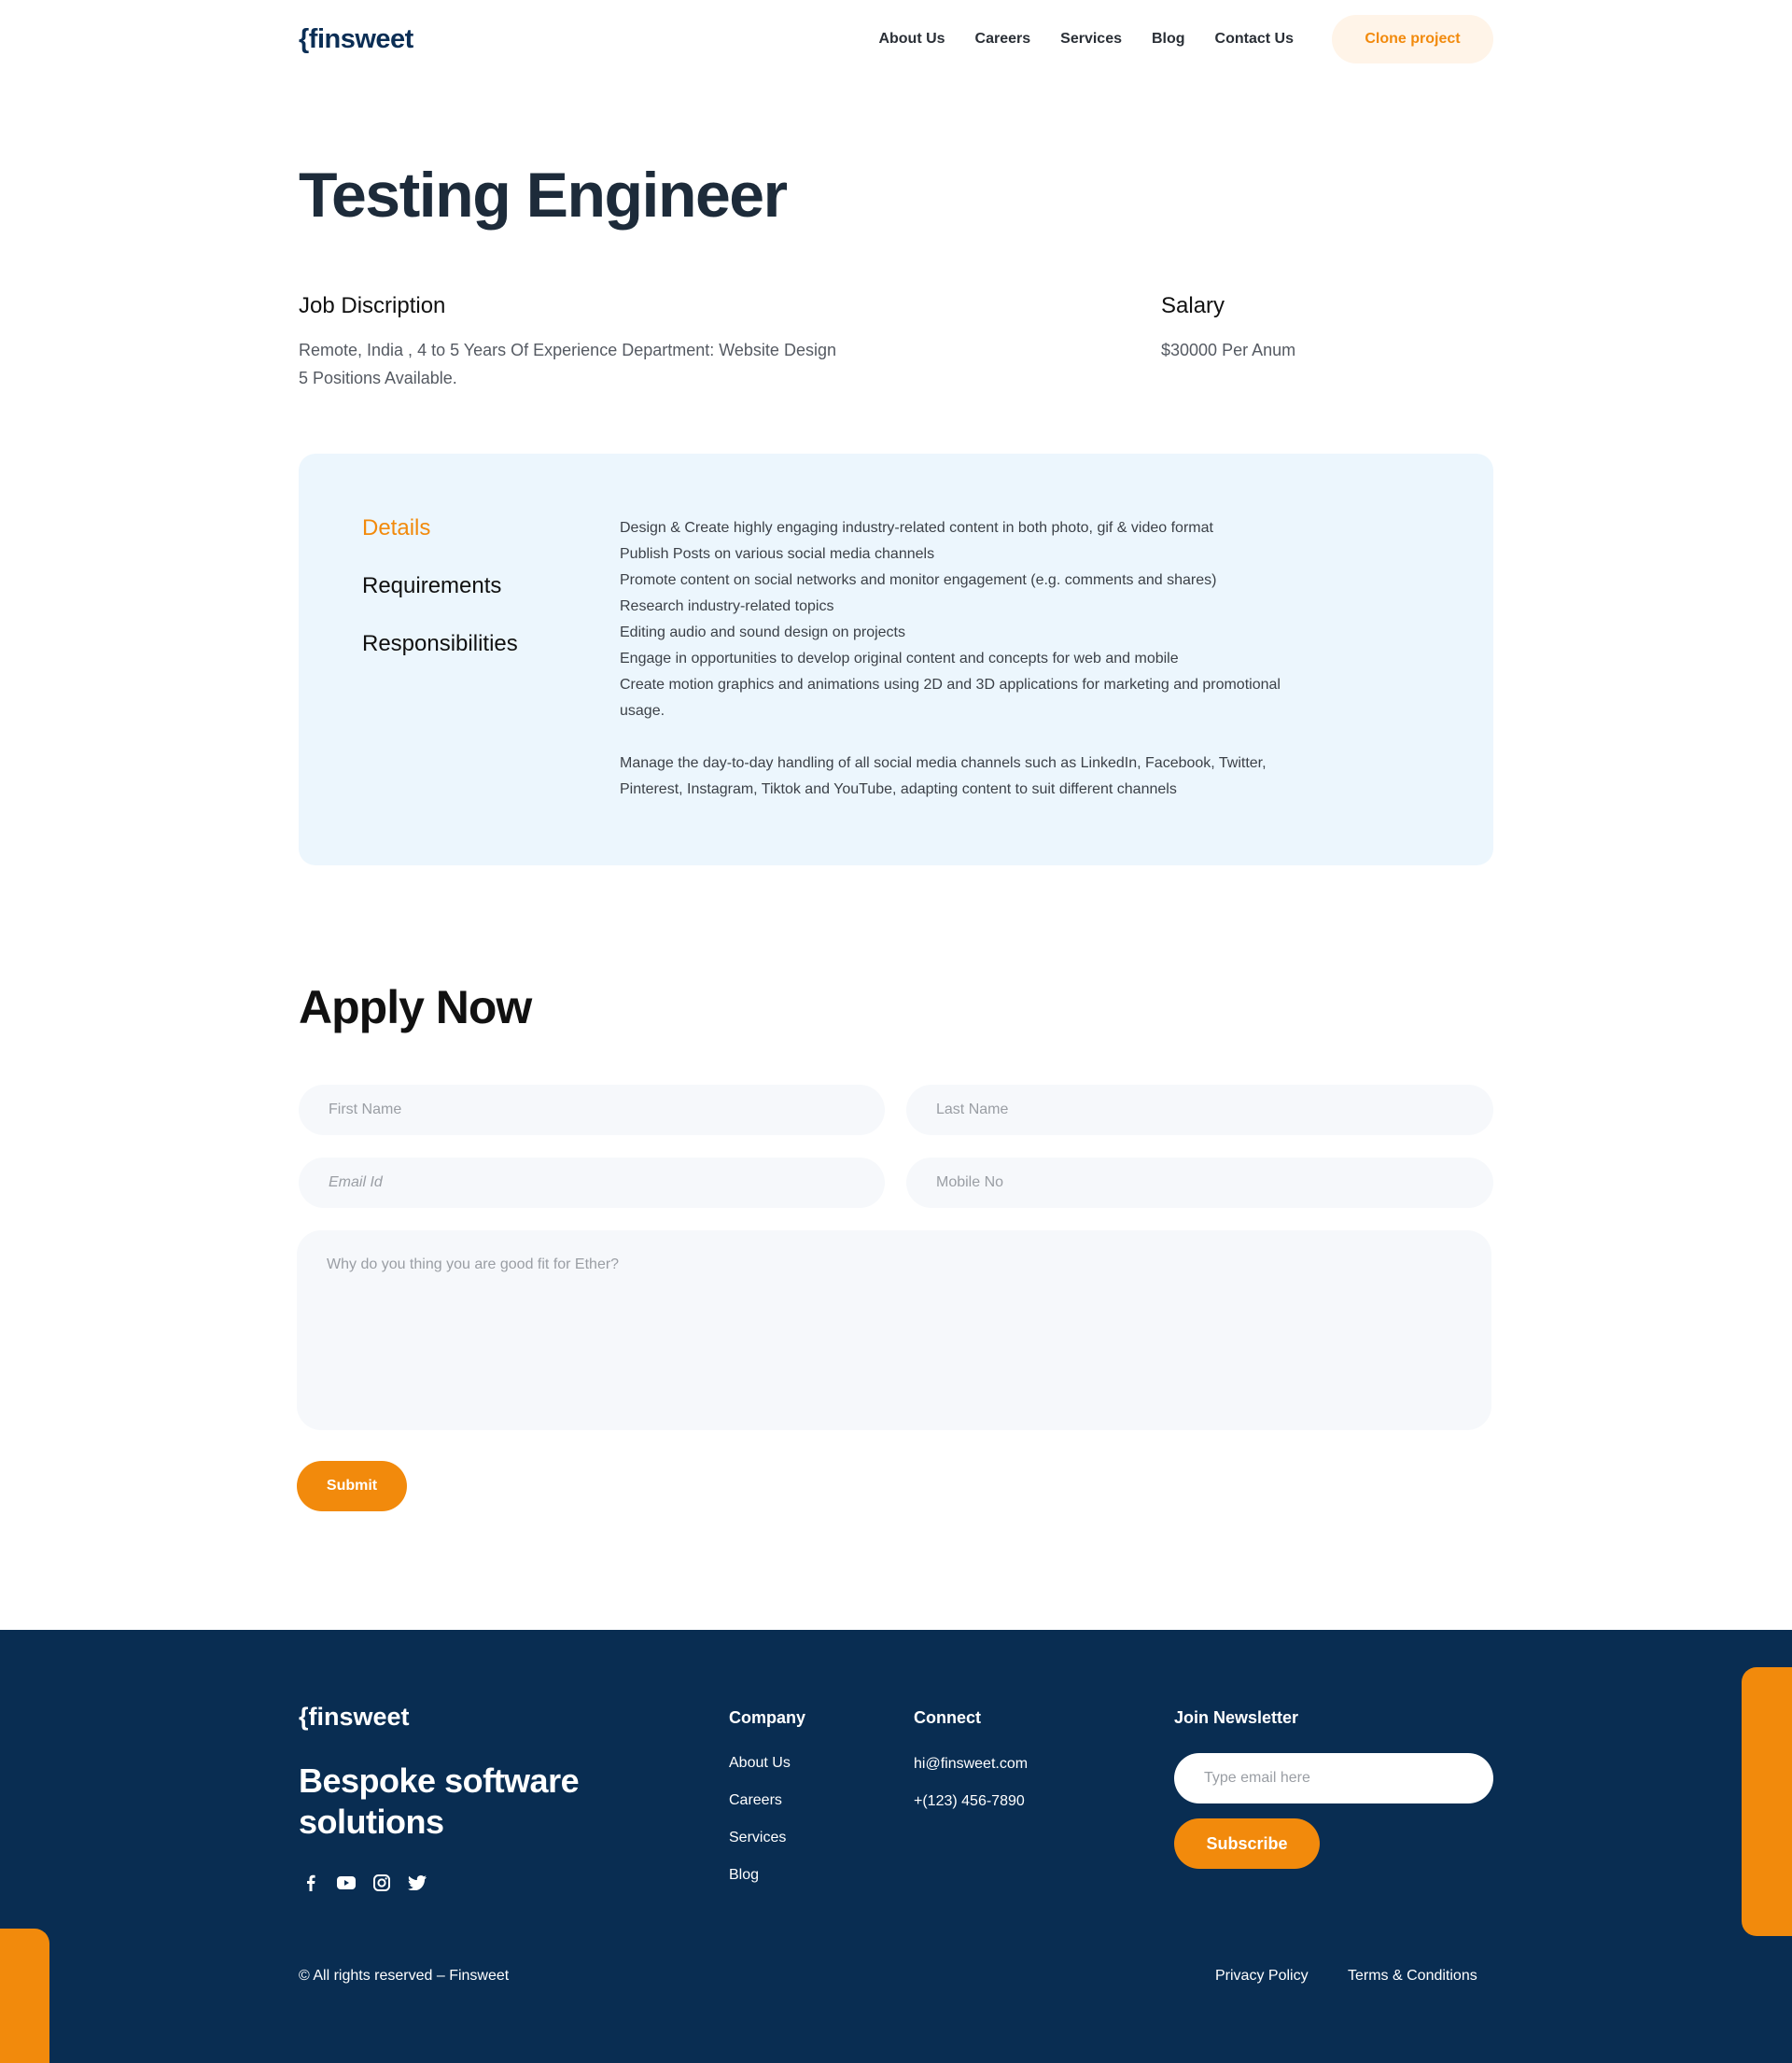  What do you see at coordinates (439, 1801) in the screenshot?
I see `footer-tagline: Bespoke software solutions` at bounding box center [439, 1801].